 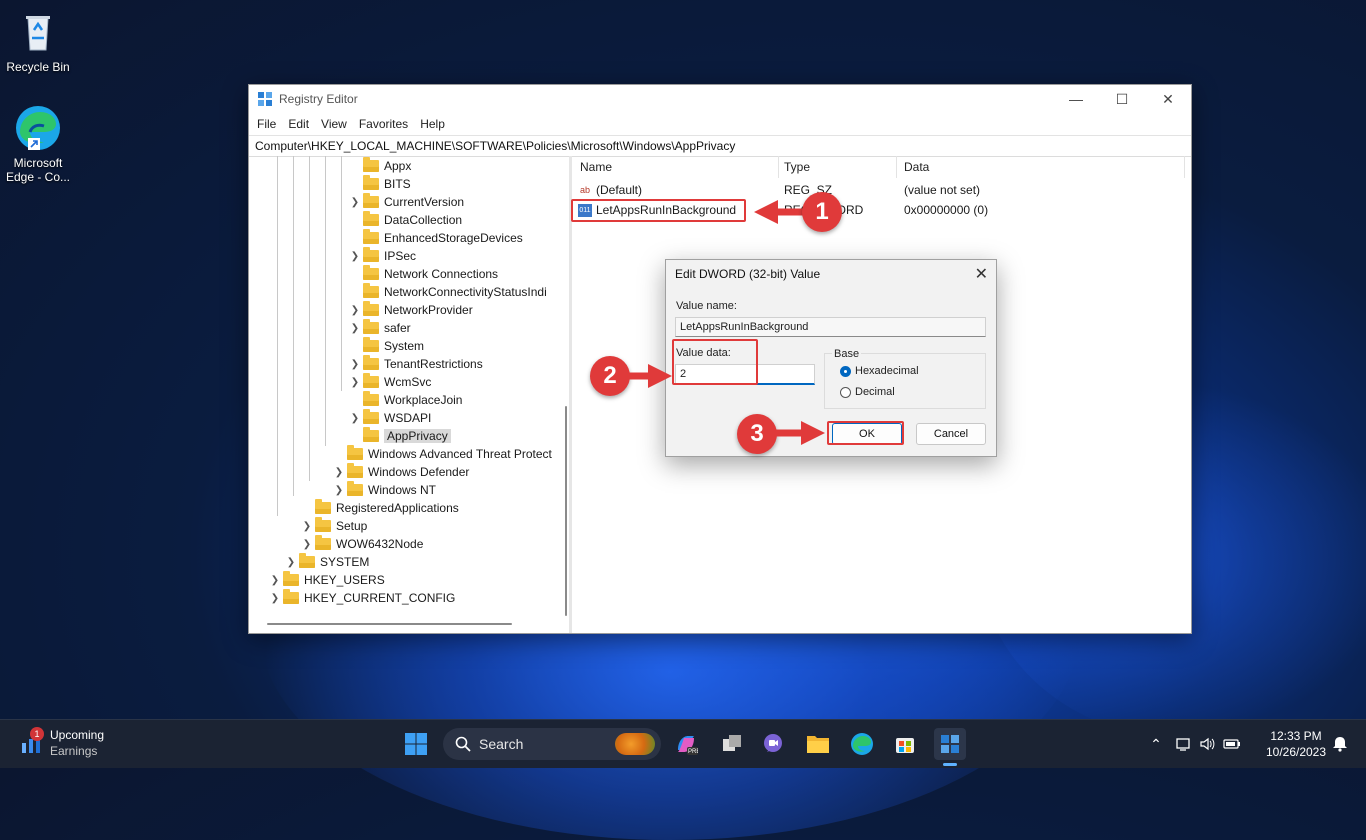 I want to click on radio-hexadecimal: Hexadecimal, so click(x=879, y=371).